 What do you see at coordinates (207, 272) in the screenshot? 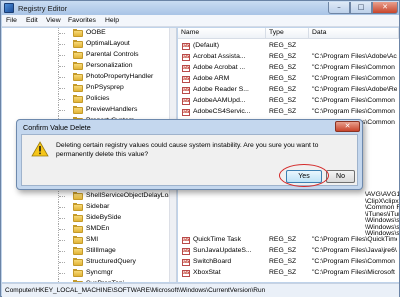
I see `value-name: XboxStat` at bounding box center [207, 272].